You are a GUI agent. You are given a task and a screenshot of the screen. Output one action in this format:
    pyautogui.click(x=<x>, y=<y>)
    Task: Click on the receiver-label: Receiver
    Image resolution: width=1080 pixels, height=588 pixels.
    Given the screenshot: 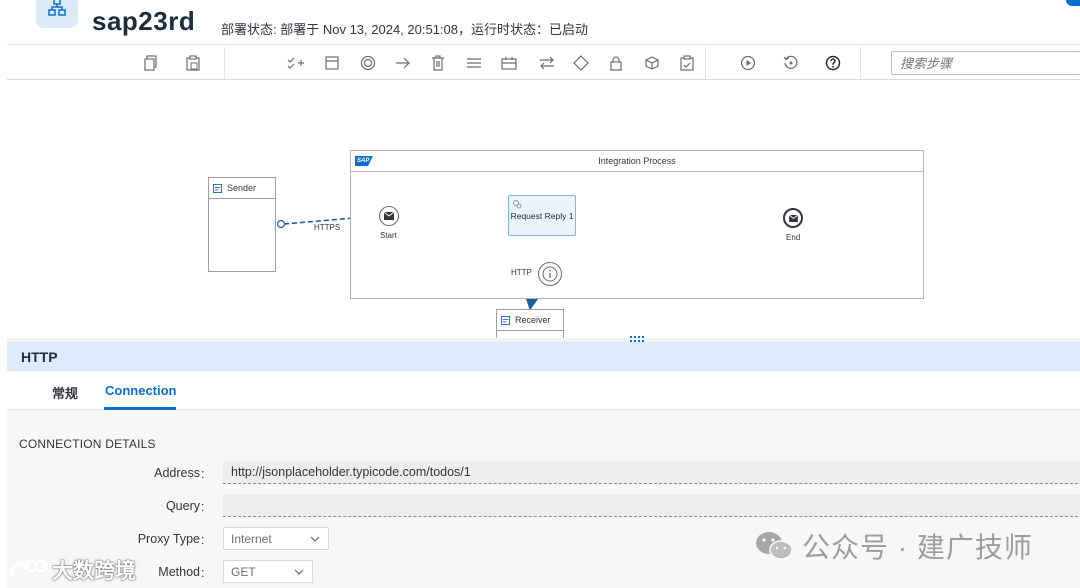 What is the action you would take?
    pyautogui.click(x=533, y=320)
    